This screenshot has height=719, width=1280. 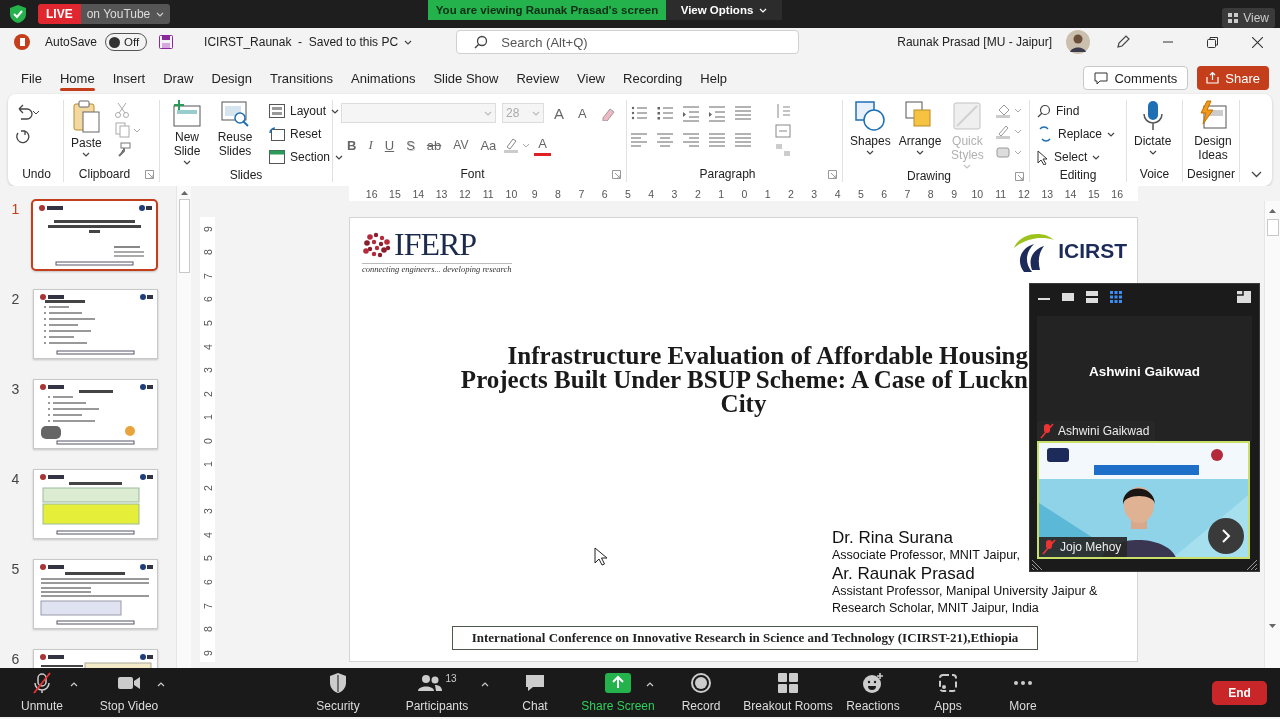 What do you see at coordinates (1257, 42) in the screenshot?
I see `close-icon` at bounding box center [1257, 42].